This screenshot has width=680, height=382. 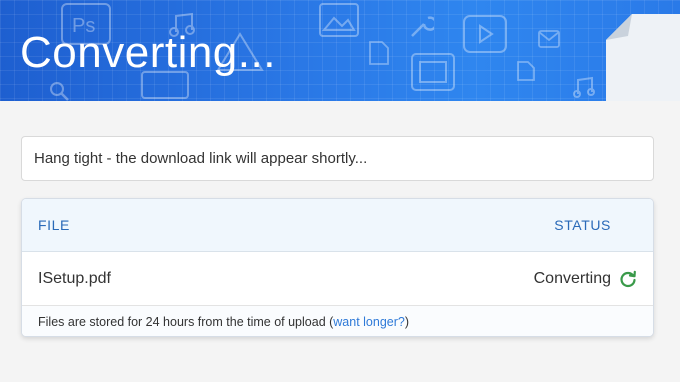 I want to click on image-icon, so click(x=339, y=20).